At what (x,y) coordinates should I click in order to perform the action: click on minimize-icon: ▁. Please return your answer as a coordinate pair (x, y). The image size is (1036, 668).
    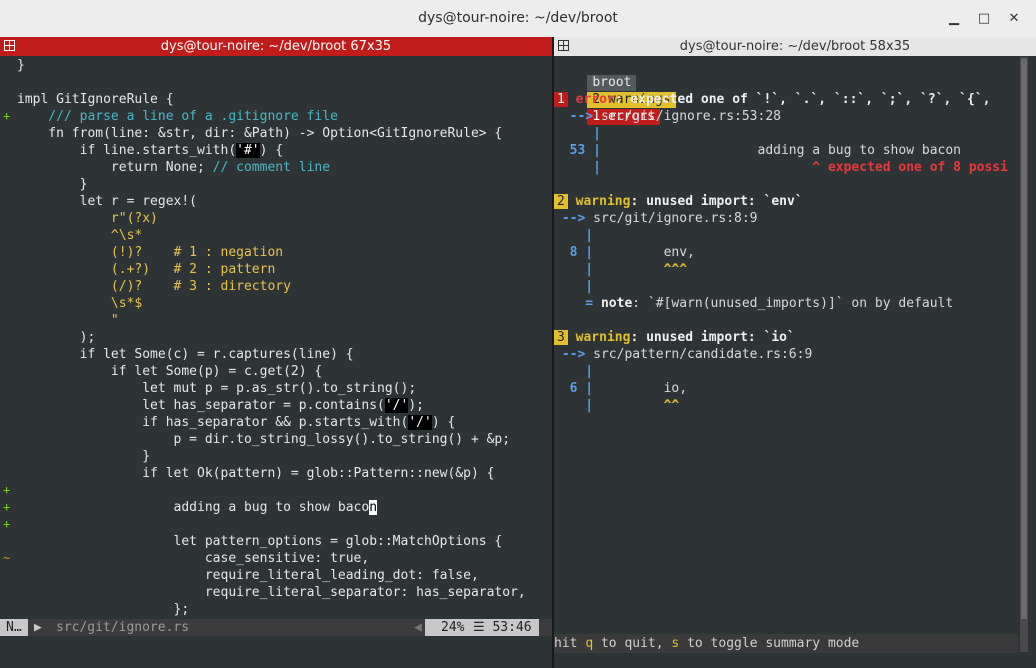
    Looking at the image, I should click on (954, 19).